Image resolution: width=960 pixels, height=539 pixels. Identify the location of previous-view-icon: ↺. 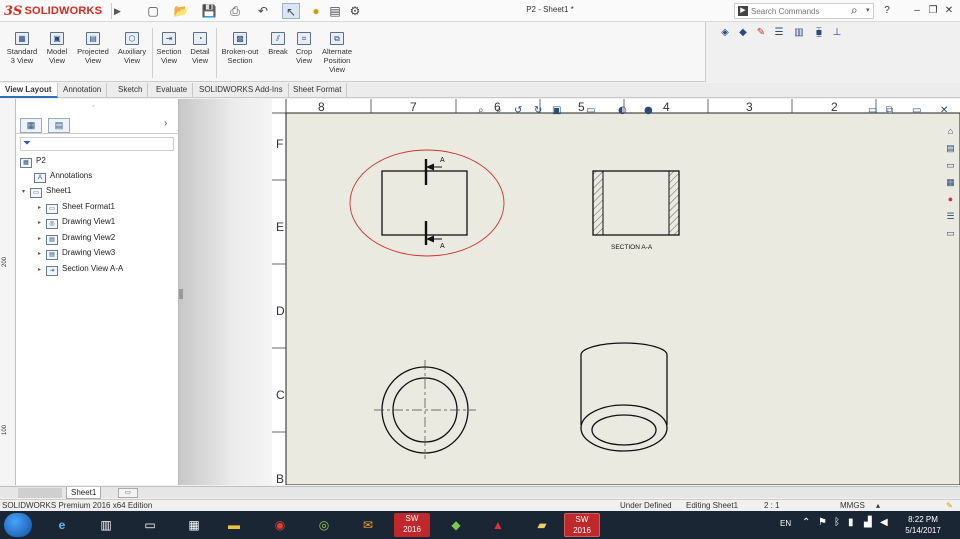
(518, 110).